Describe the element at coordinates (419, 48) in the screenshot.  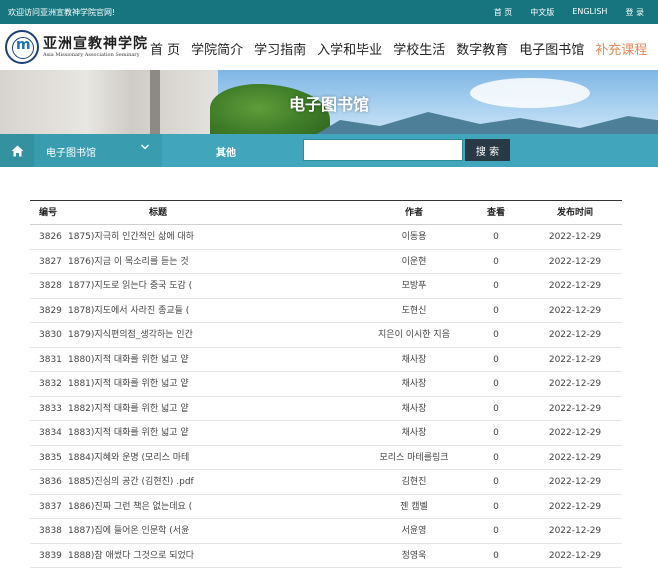
I see `nav-item-campus-life: 学校生活` at that location.